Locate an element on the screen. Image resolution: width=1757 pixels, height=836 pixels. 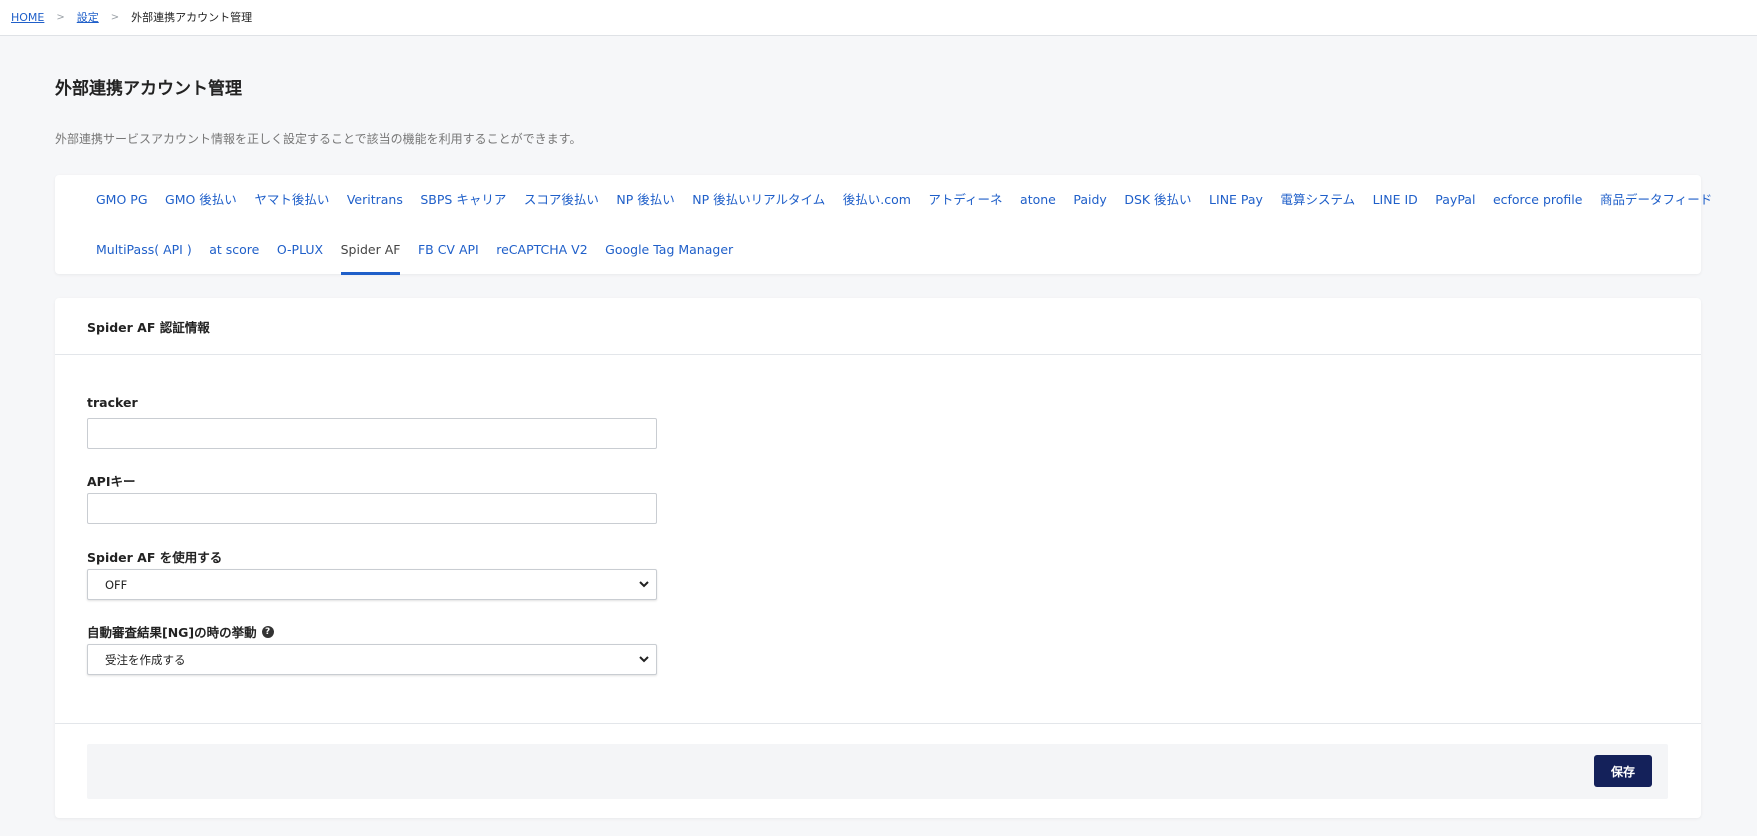
tab-paypal: PayPal is located at coordinates (1455, 200).